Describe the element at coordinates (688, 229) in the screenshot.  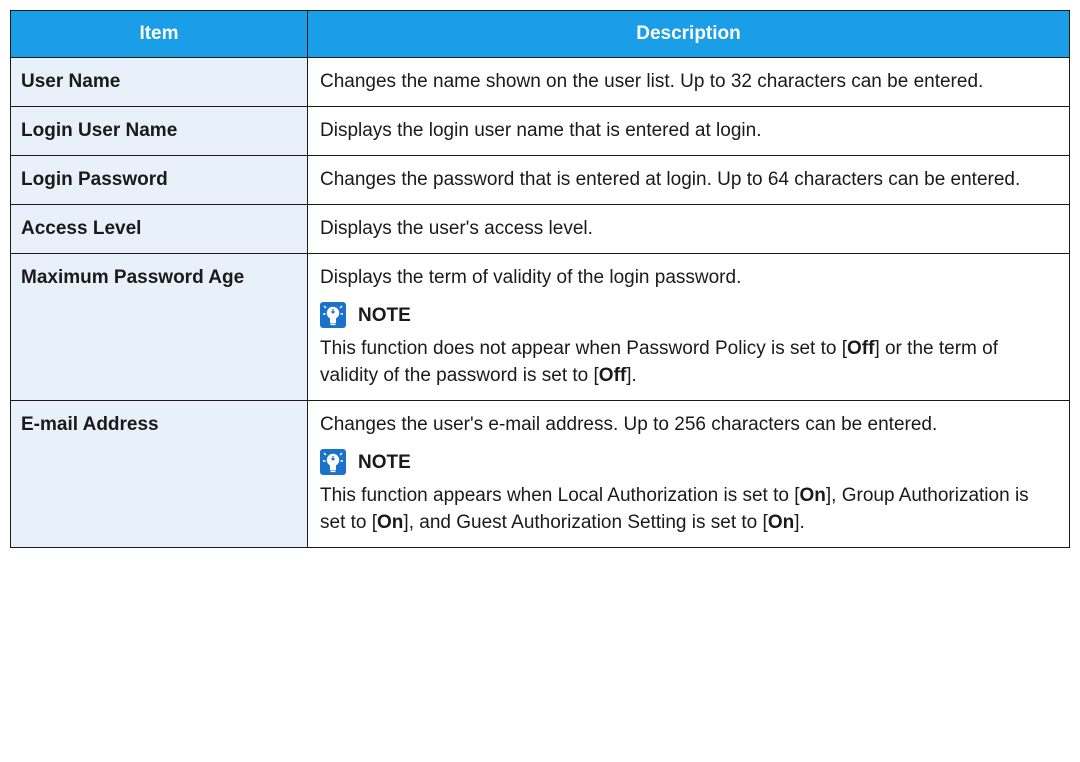
I see `description-cell: Displays the user's access level.` at that location.